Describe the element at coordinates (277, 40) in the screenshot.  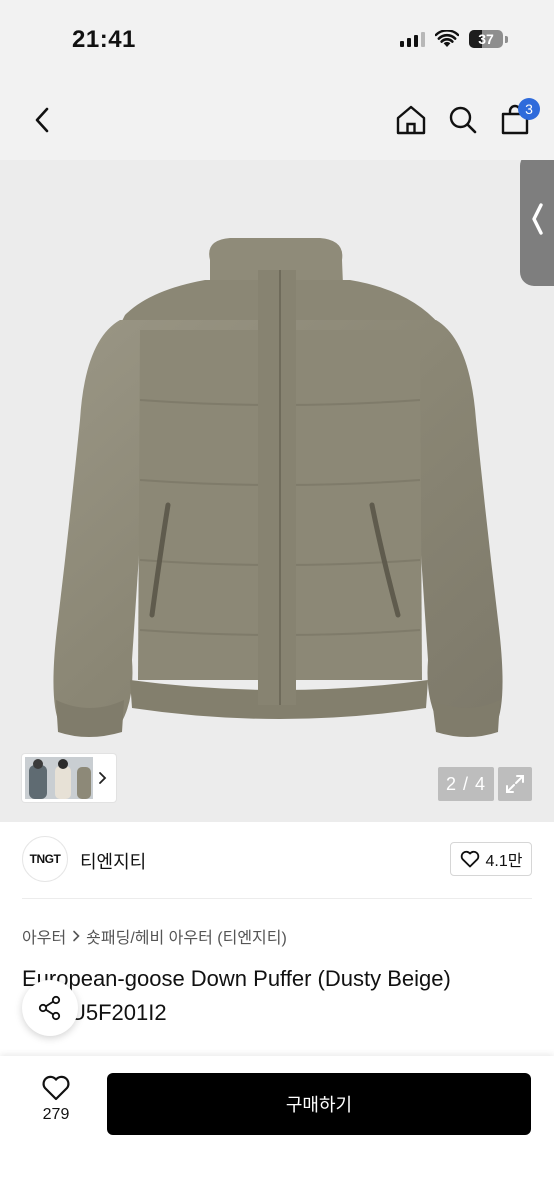
I see `status-bar: 21:41 37` at that location.